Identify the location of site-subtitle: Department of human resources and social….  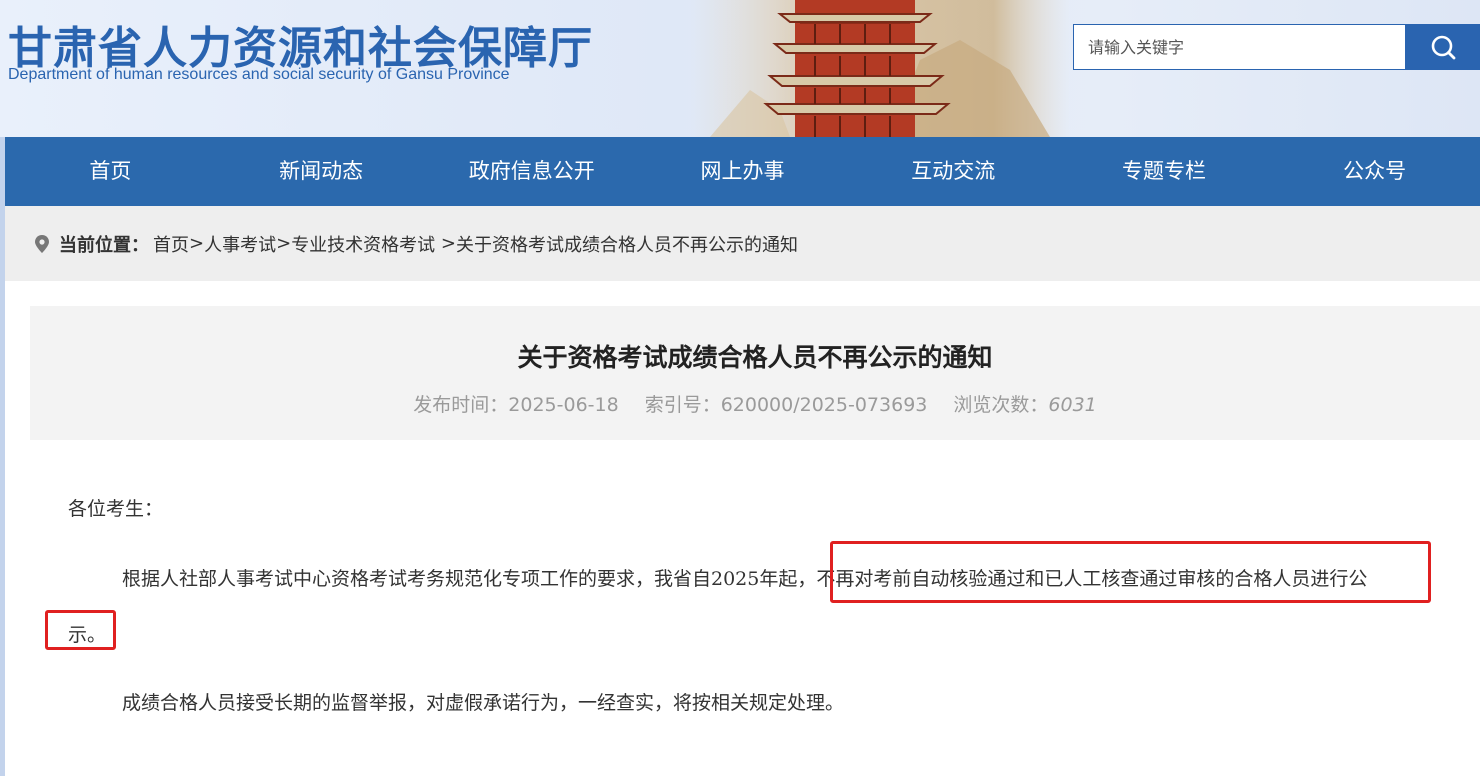
(259, 74).